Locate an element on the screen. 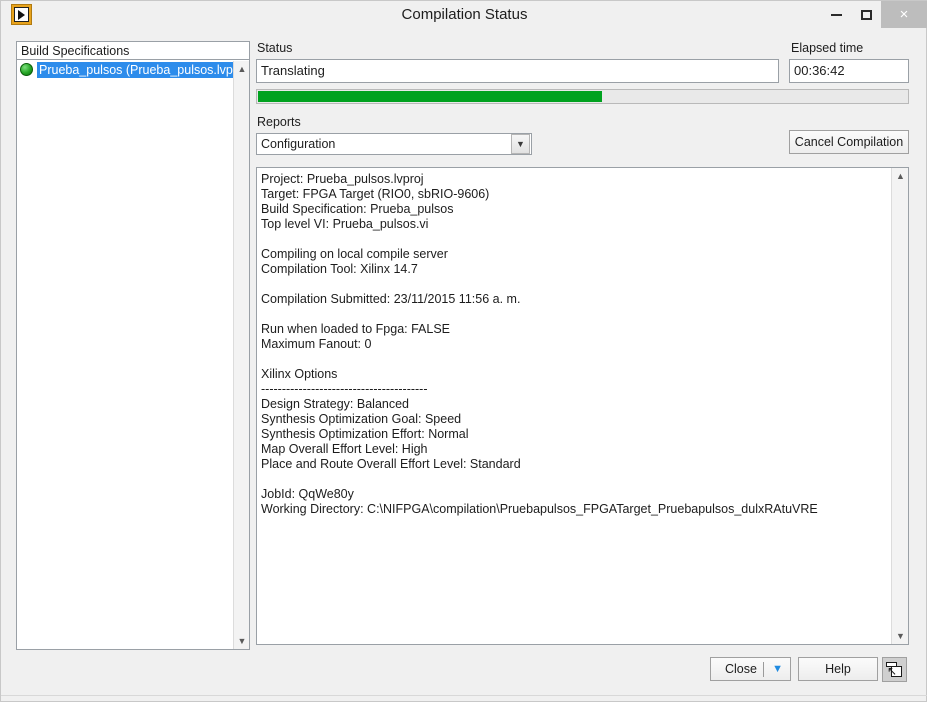 This screenshot has width=927, height=702. reports-label: Reports is located at coordinates (279, 122).